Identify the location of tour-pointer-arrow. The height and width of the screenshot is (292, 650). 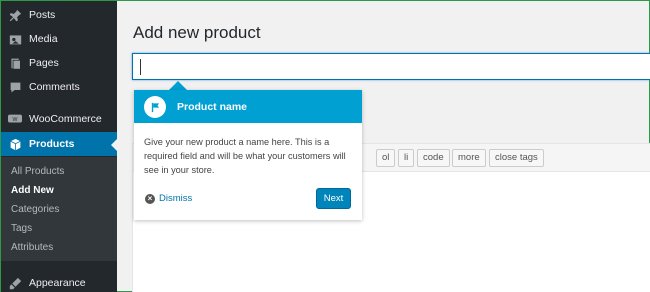
(178, 85).